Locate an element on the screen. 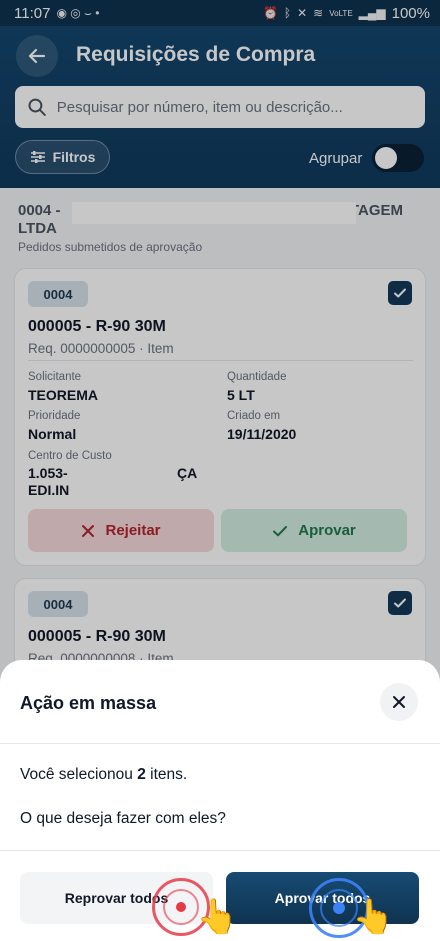  selected-count-text: Você selecionou 2 itens. is located at coordinates (103, 775).